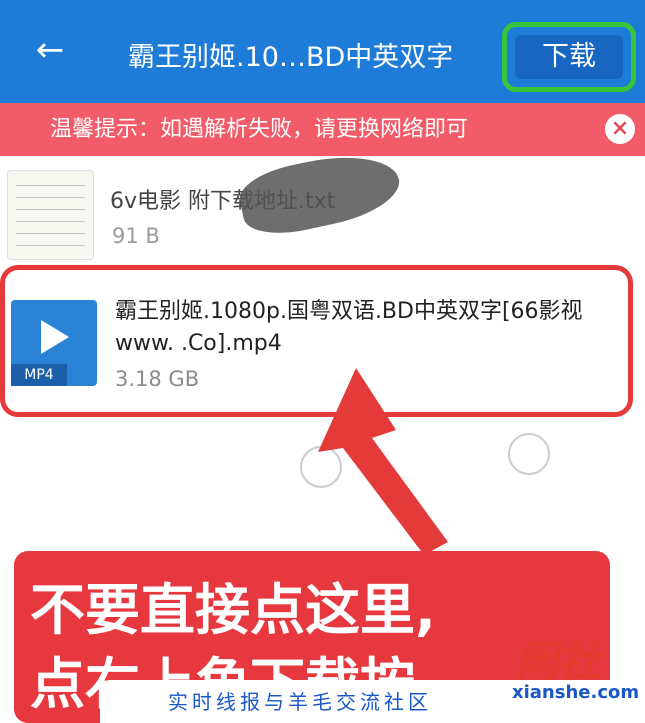 This screenshot has height=723, width=645. What do you see at coordinates (576, 692) in the screenshot?
I see `watermark-domain: xianshe.com` at bounding box center [576, 692].